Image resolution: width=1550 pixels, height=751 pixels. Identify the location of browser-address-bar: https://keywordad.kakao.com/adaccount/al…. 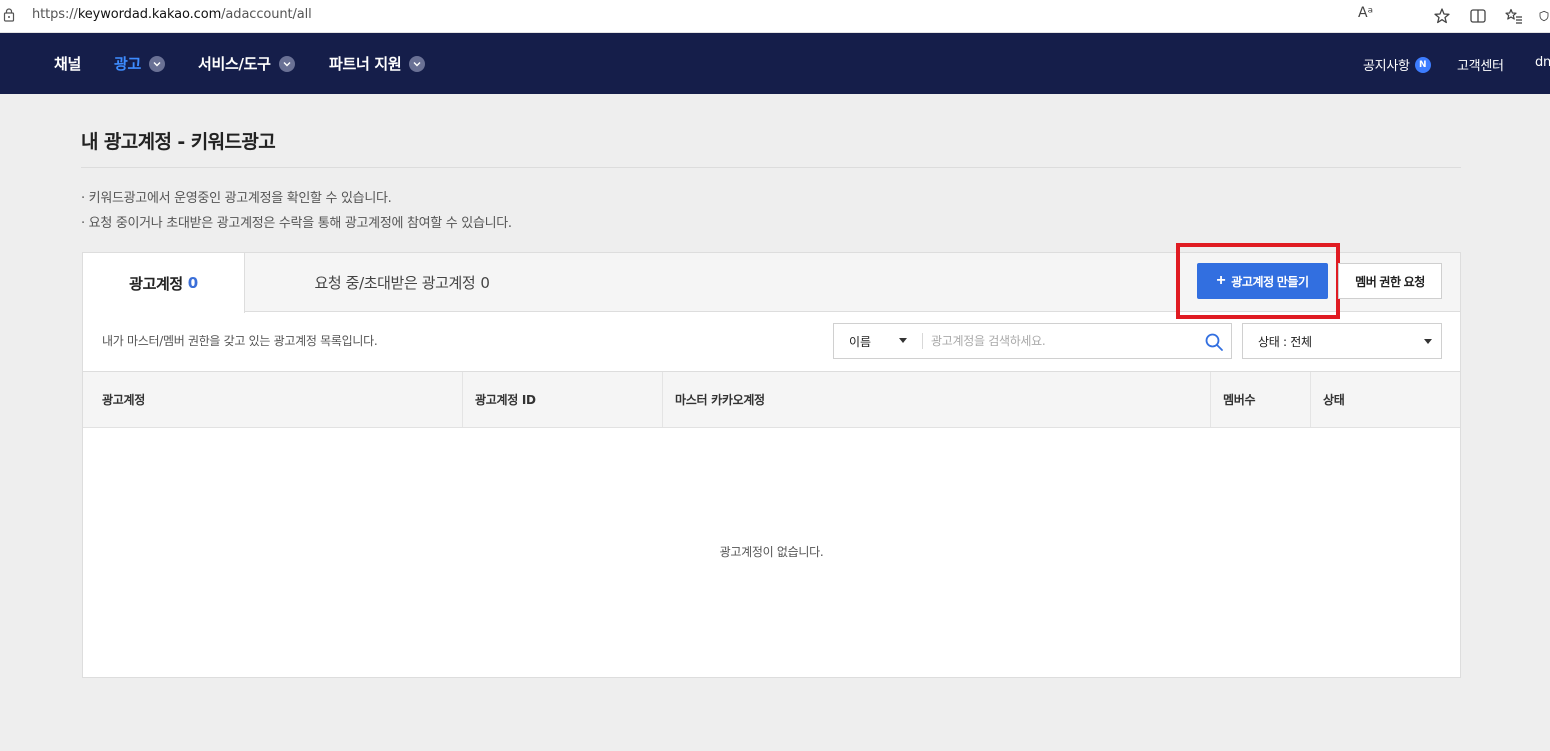
(775, 16).